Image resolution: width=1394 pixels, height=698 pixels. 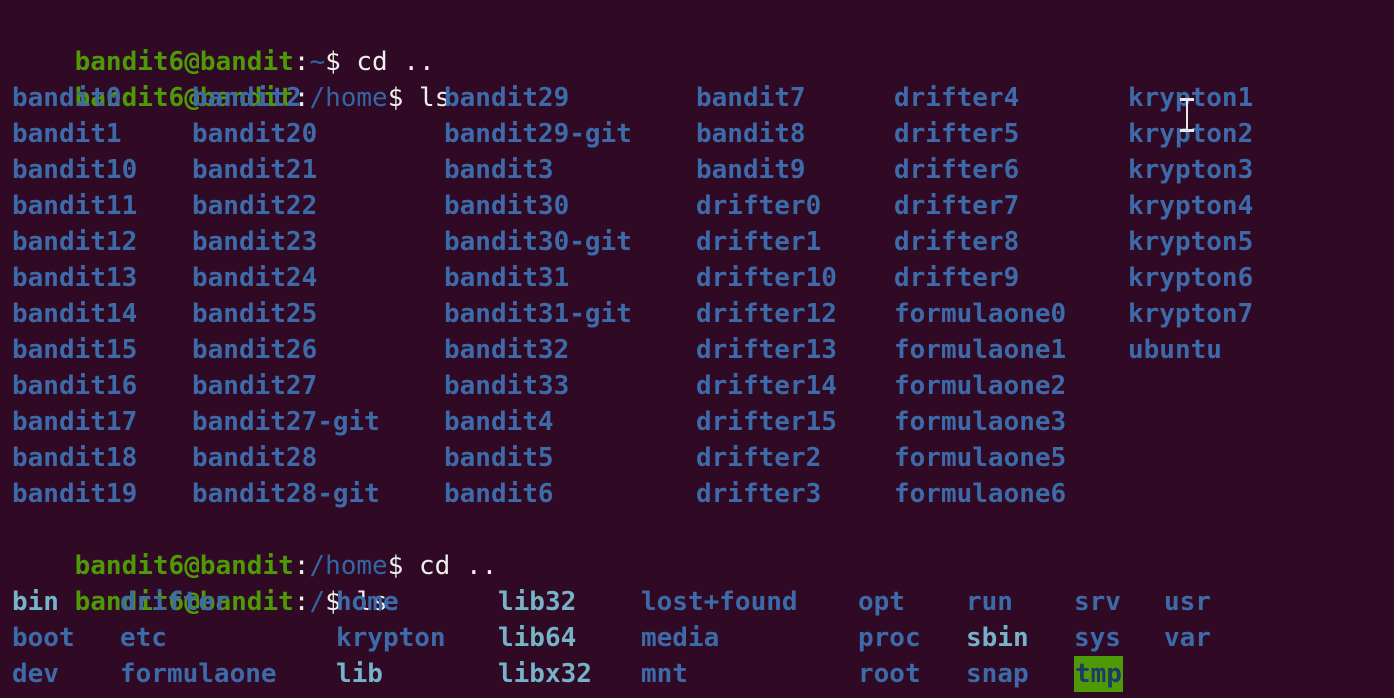 I want to click on directory-entry: bandit7, so click(x=751, y=98).